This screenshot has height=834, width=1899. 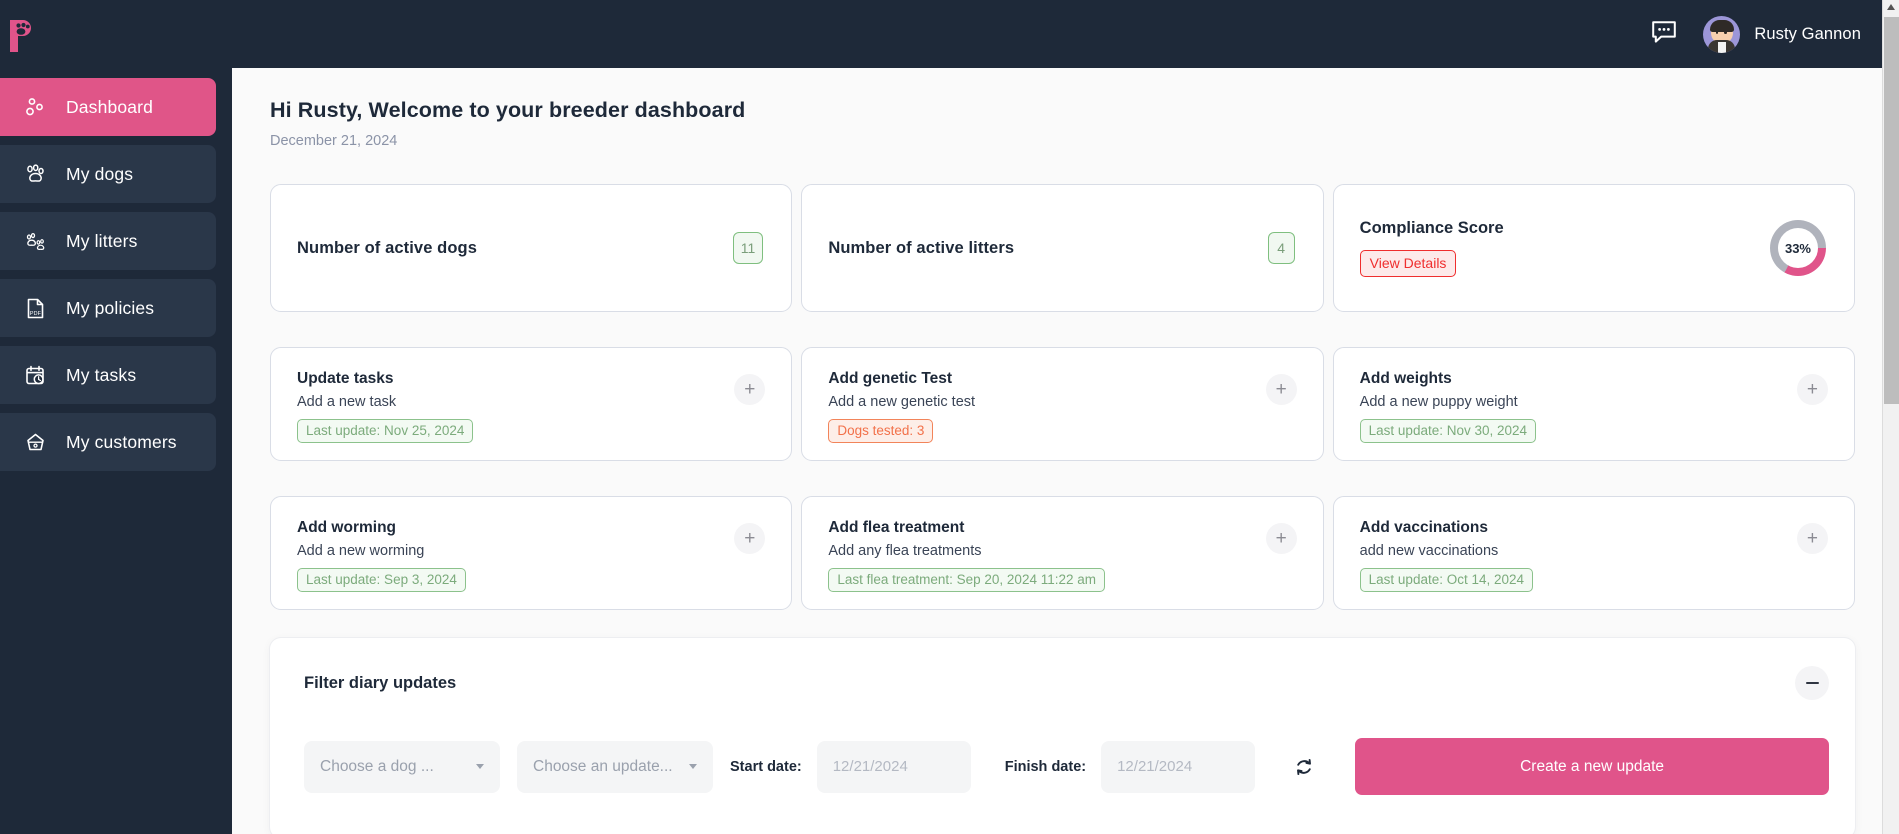 What do you see at coordinates (1431, 228) in the screenshot?
I see `compliance-title: Compliance Score` at bounding box center [1431, 228].